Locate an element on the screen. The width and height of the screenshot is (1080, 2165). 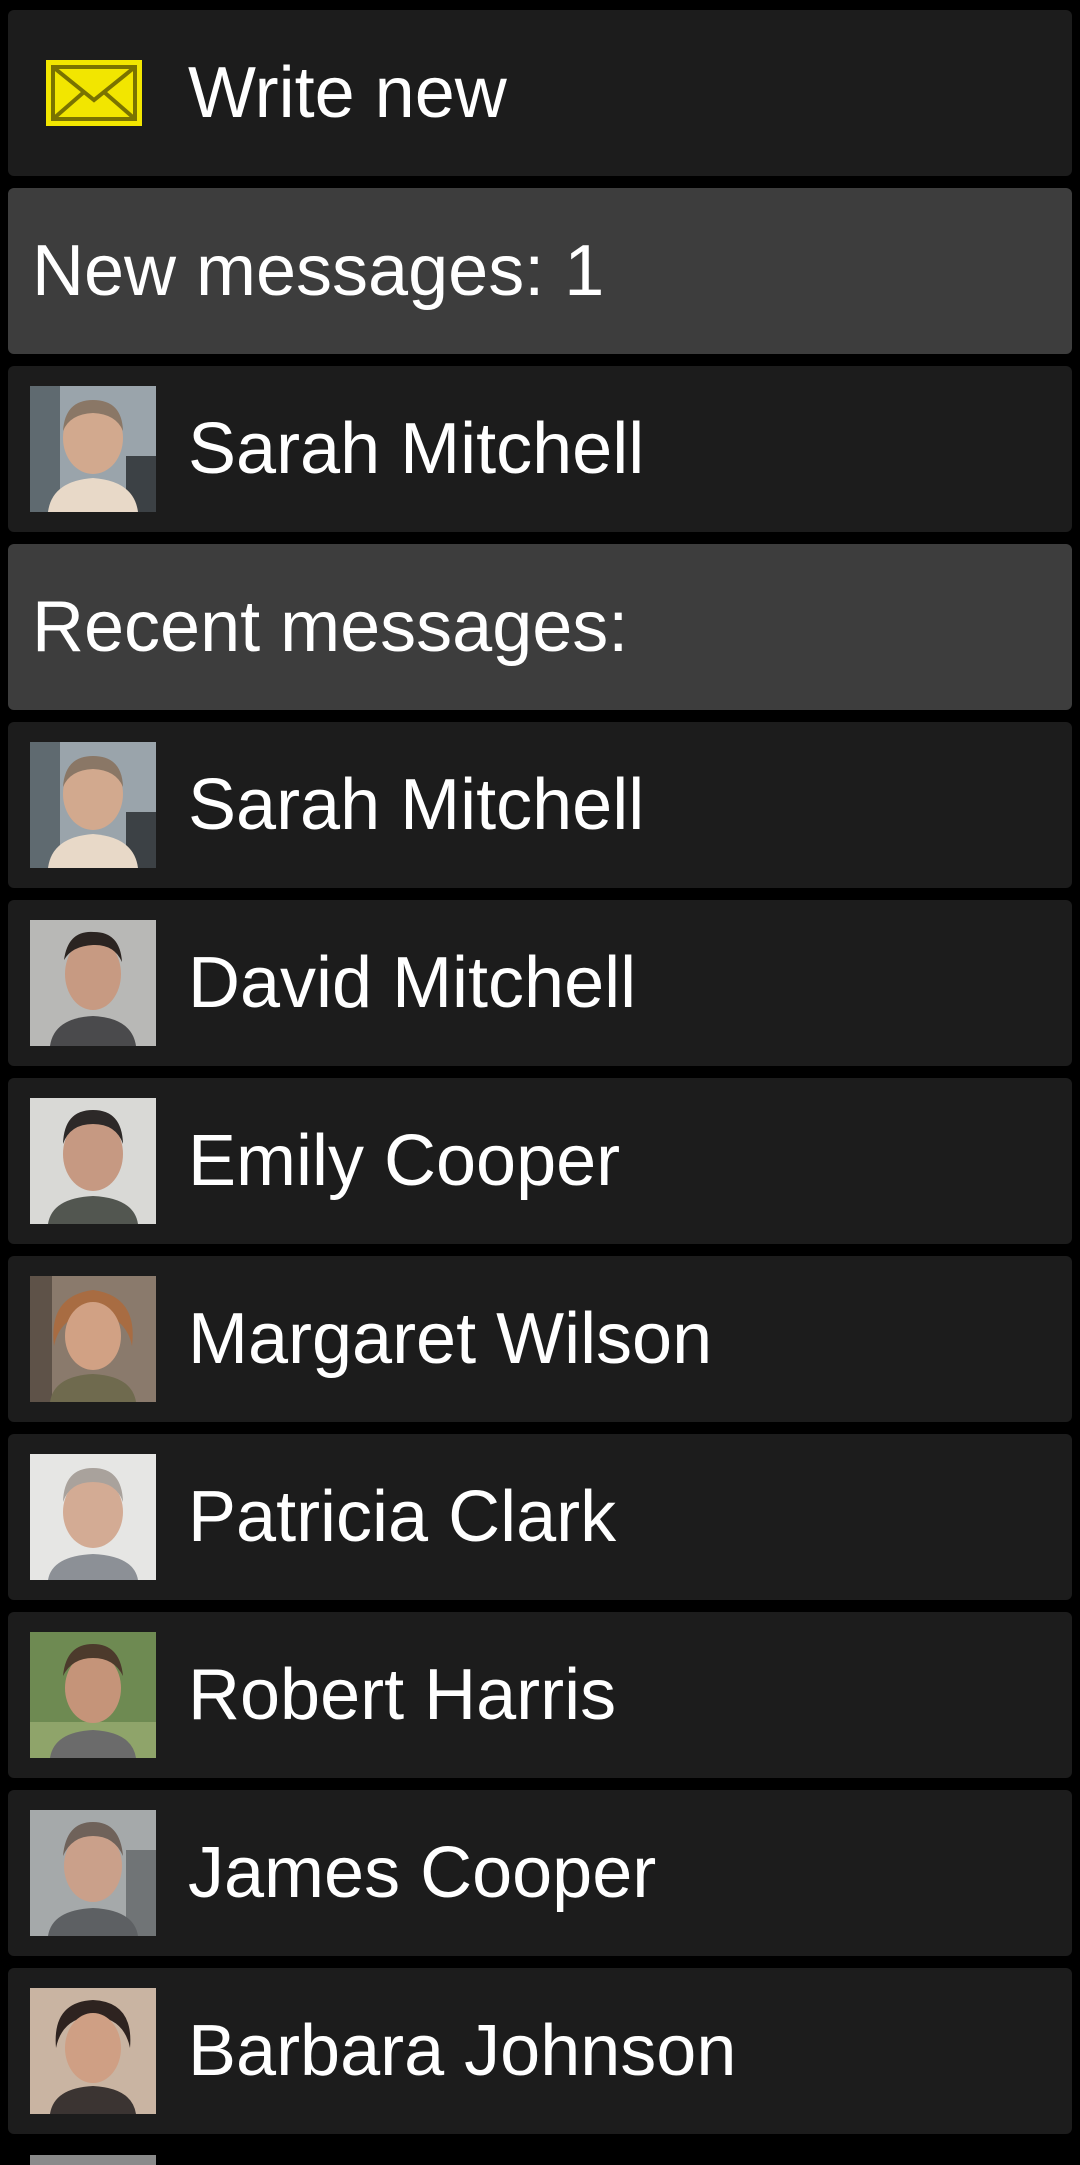
write-new-label: Write new is located at coordinates (347, 93).